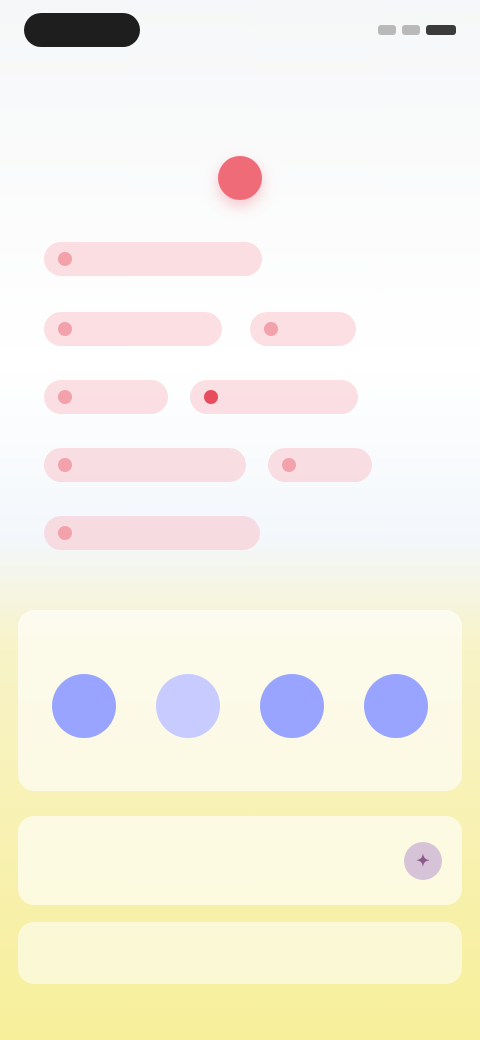 Image resolution: width=480 pixels, height=1040 pixels. I want to click on status-icons, so click(417, 30).